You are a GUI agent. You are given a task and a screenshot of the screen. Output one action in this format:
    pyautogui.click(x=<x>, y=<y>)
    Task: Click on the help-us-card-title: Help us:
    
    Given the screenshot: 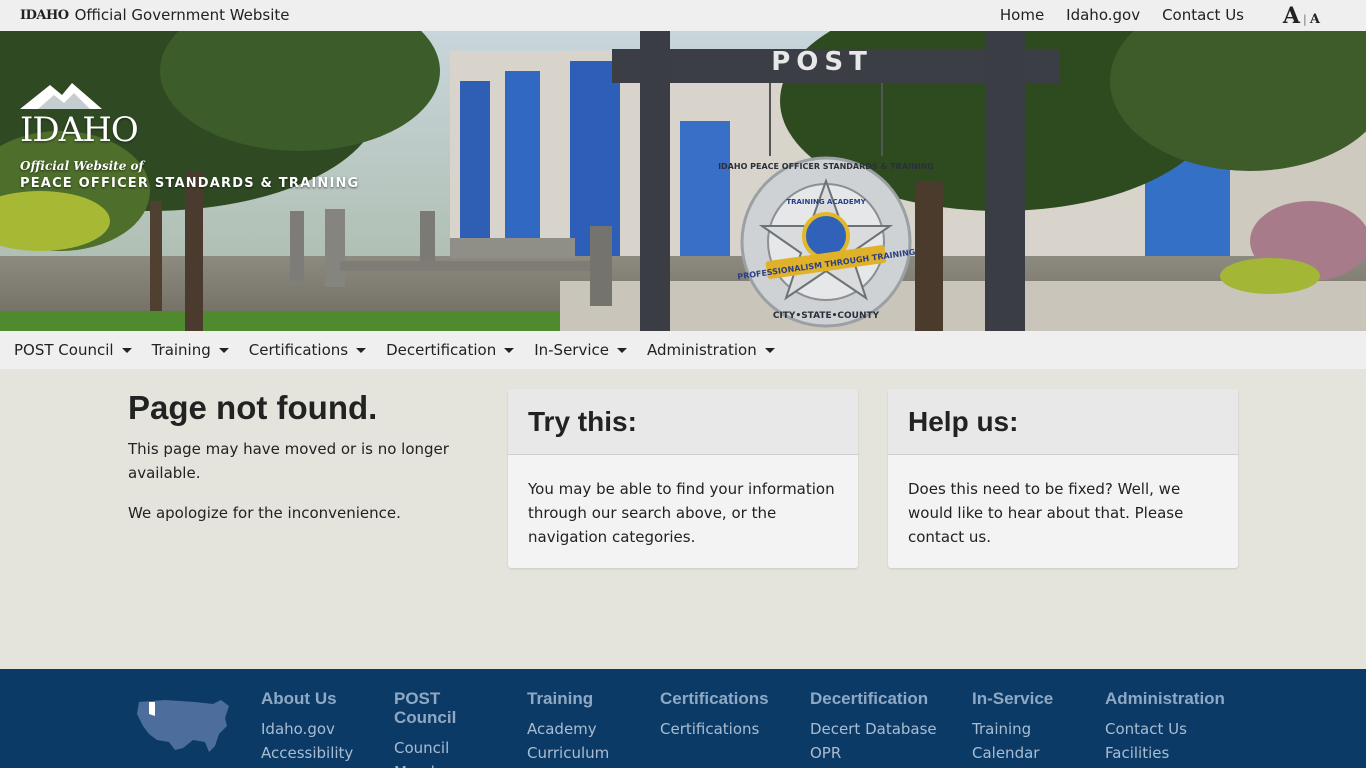 What is the action you would take?
    pyautogui.click(x=963, y=421)
    